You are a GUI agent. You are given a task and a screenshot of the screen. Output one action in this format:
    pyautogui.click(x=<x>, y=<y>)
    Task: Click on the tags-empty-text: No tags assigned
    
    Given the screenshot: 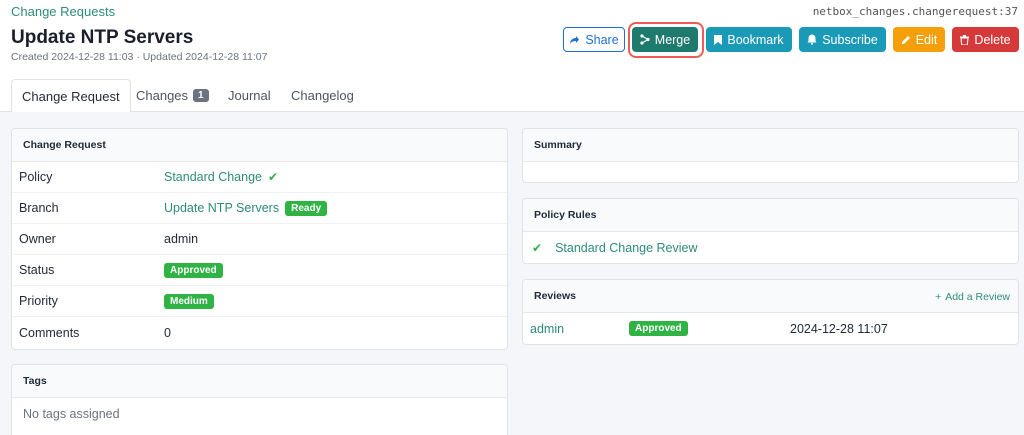 What is the action you would take?
    pyautogui.click(x=71, y=413)
    